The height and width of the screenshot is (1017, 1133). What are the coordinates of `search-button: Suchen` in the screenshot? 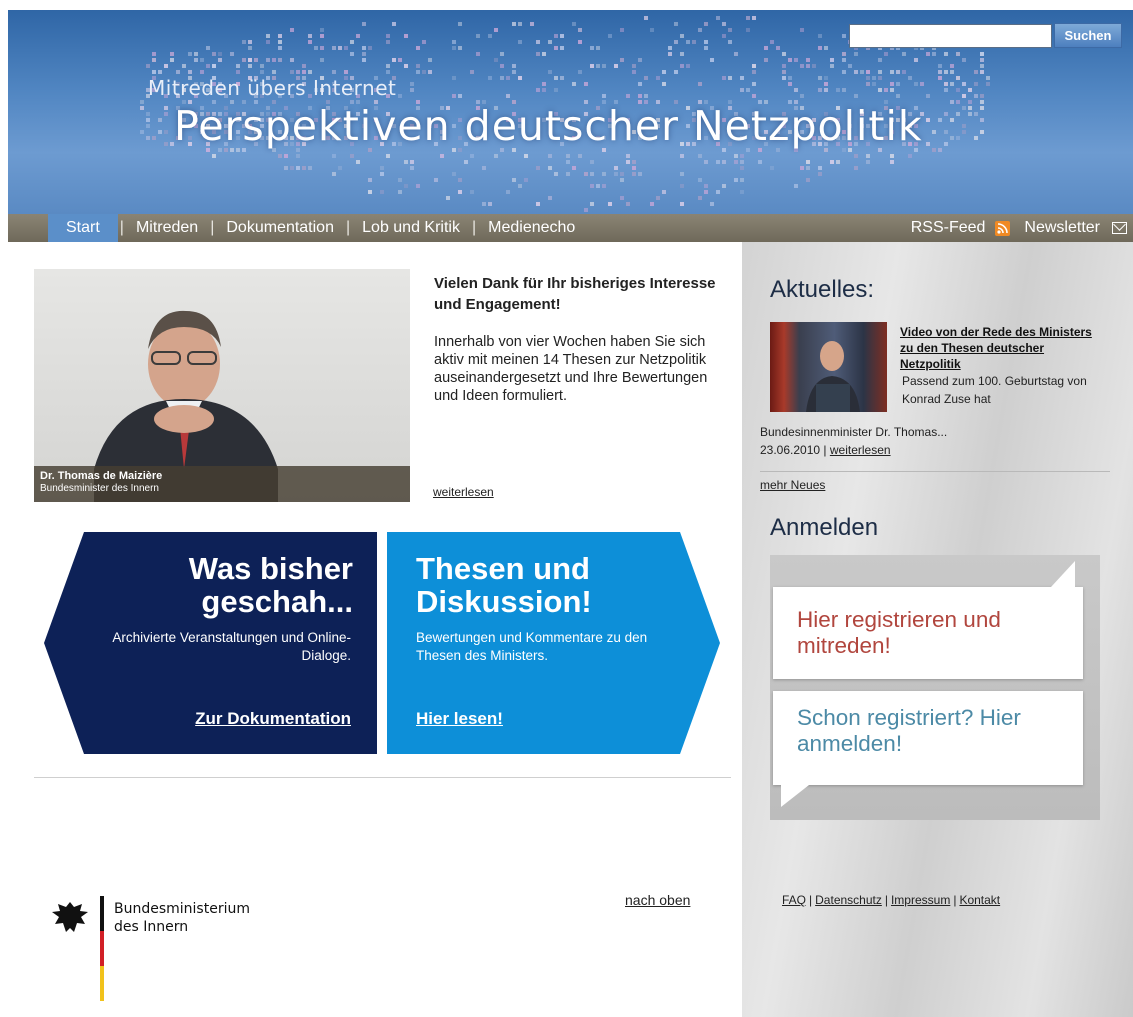 It's located at (1088, 35).